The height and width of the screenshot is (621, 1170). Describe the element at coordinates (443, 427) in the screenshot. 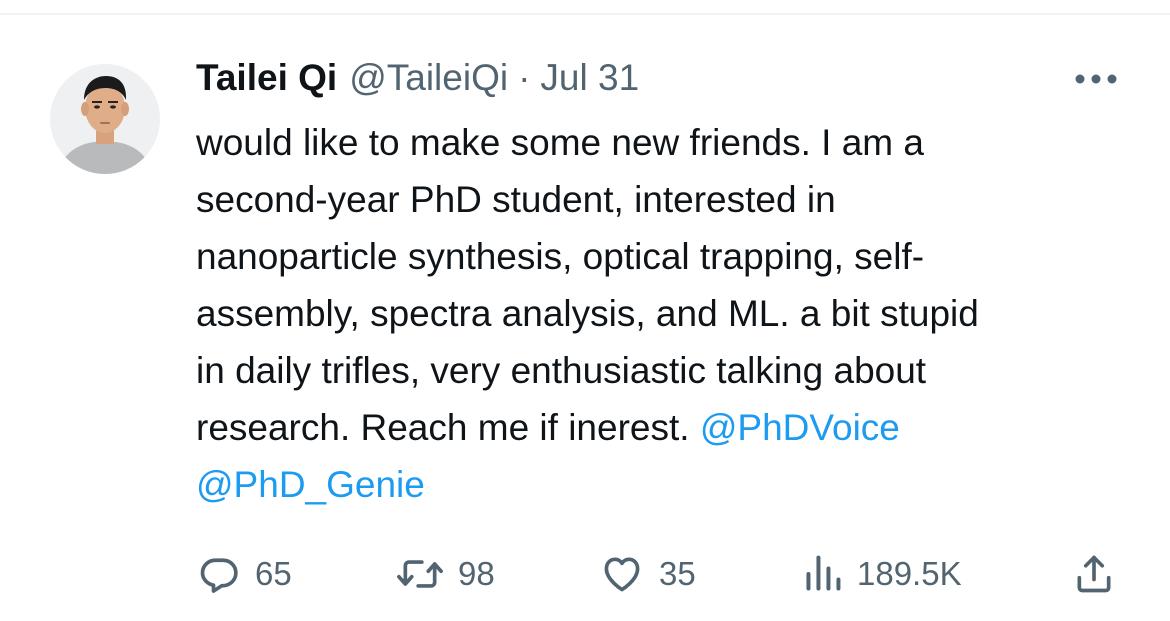

I see `tweet-text-segment: research. Reach me if inerest.` at that location.